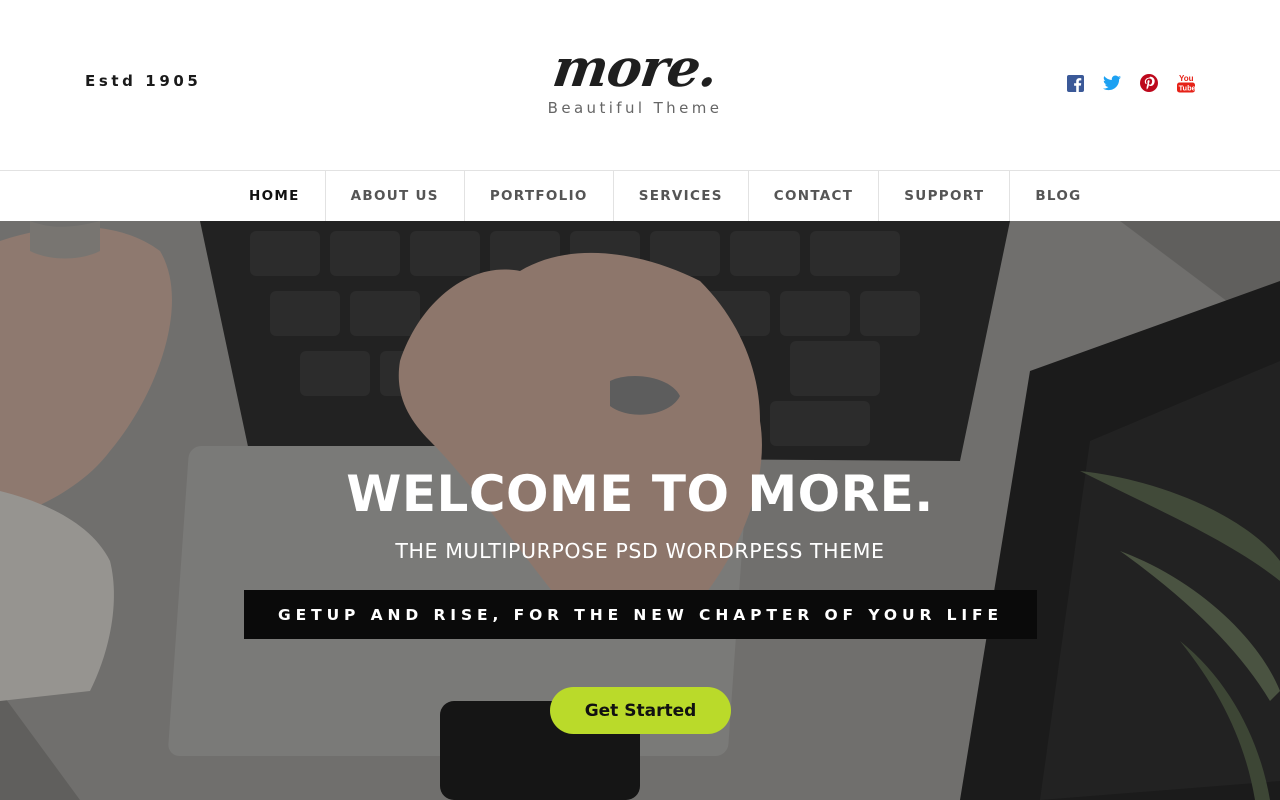  Describe the element at coordinates (814, 196) in the screenshot. I see `nav-item-contact: CONTACT` at that location.